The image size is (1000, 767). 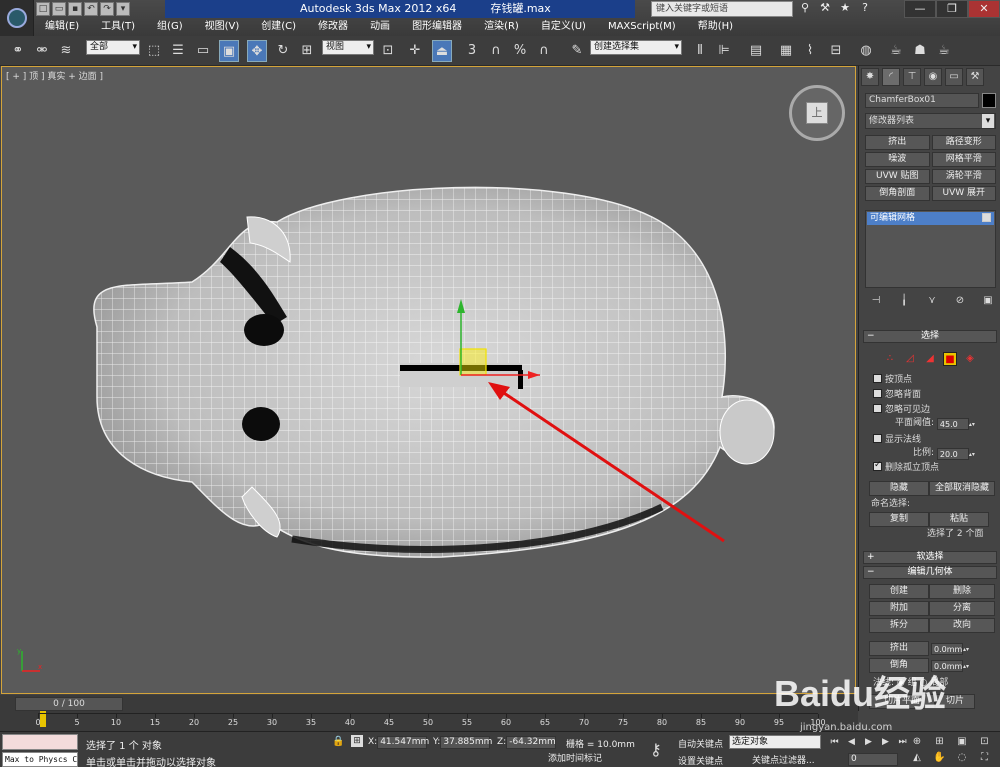 What do you see at coordinates (178, 51) in the screenshot?
I see `select-by-name-icon: ☰` at bounding box center [178, 51].